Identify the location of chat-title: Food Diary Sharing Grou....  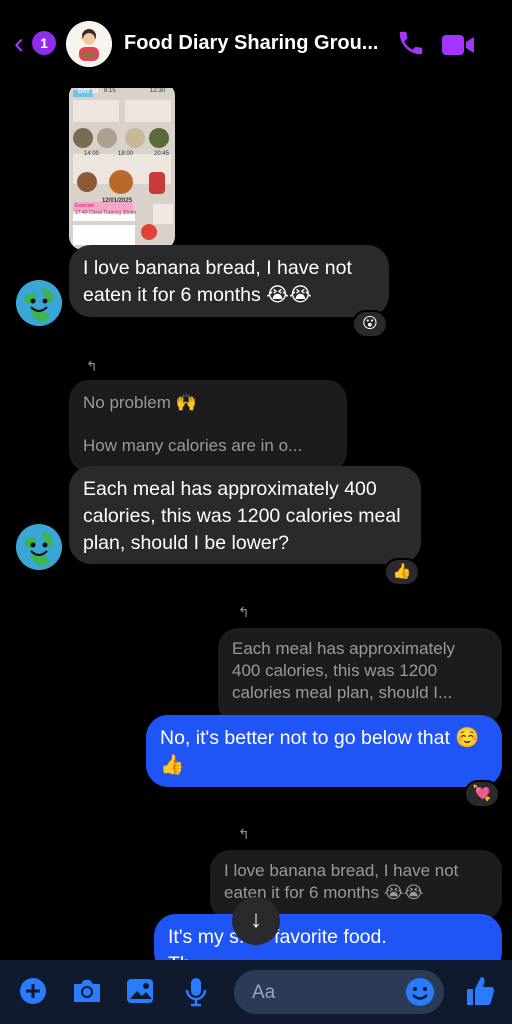
(257, 43).